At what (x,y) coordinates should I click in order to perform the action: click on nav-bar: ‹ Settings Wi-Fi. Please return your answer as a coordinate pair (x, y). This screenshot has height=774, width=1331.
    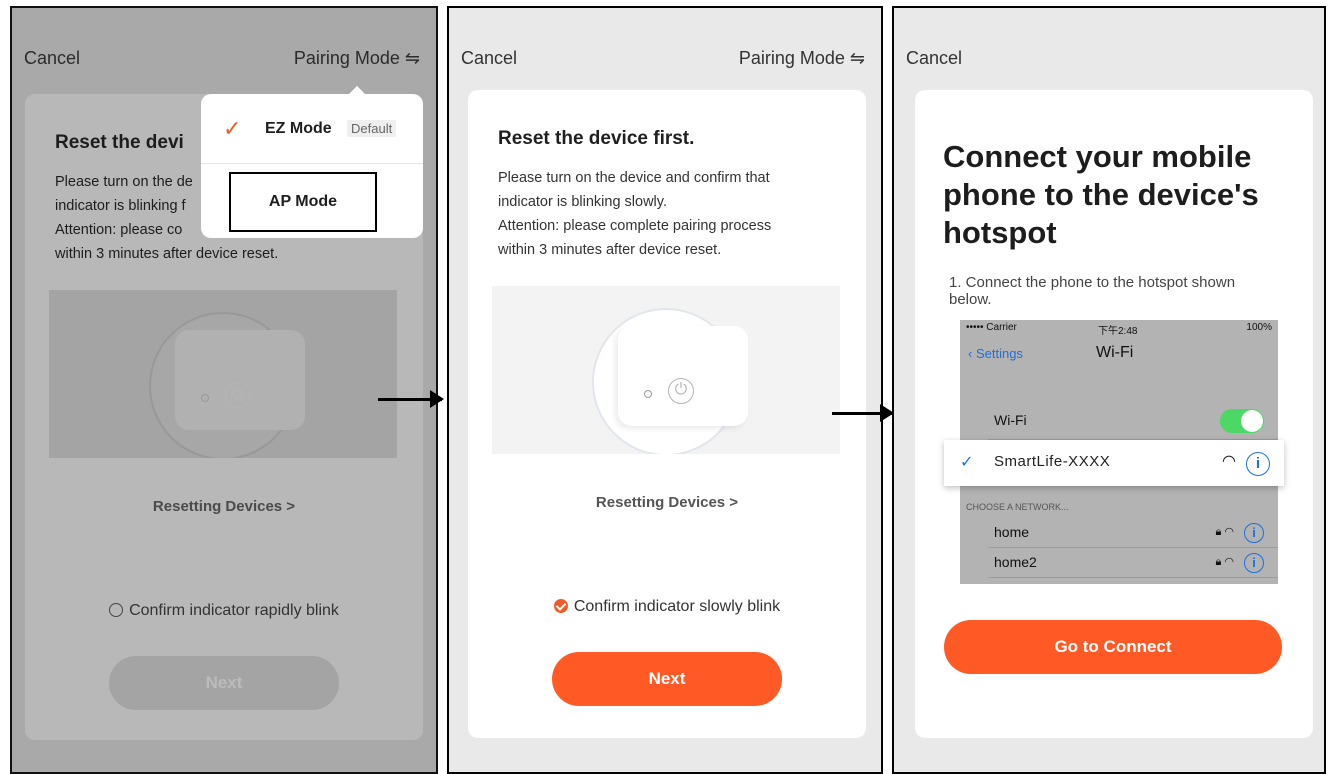
    Looking at the image, I should click on (1119, 352).